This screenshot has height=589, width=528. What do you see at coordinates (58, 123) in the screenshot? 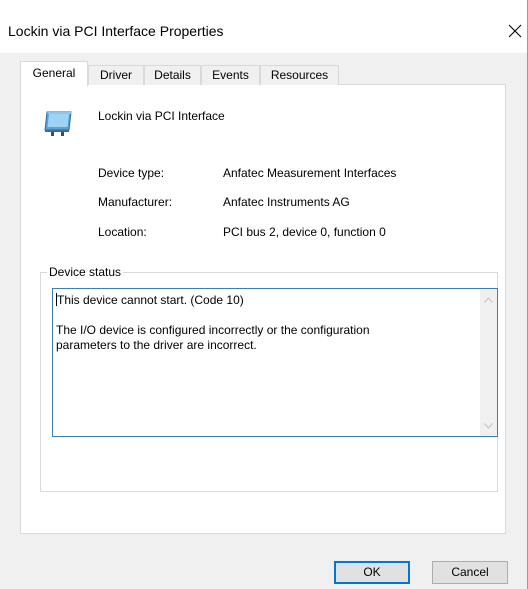
I see `network-adapter-icon` at bounding box center [58, 123].